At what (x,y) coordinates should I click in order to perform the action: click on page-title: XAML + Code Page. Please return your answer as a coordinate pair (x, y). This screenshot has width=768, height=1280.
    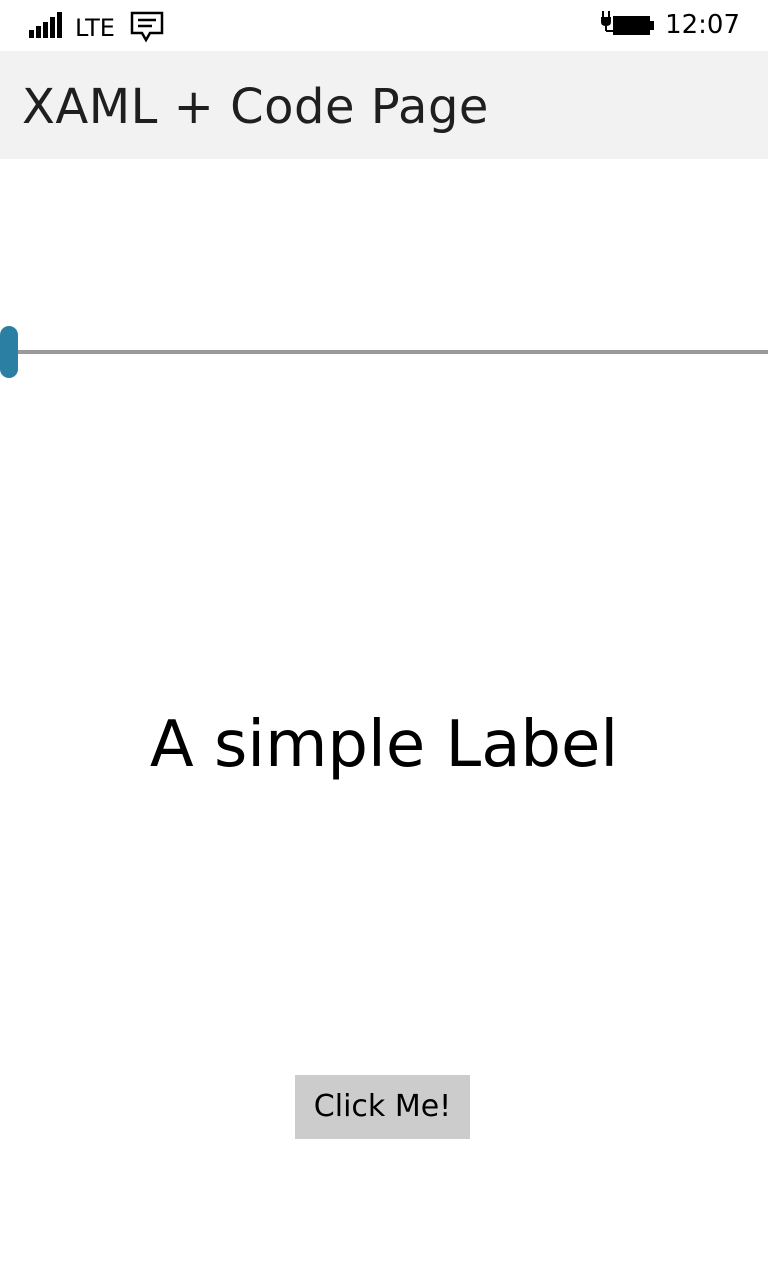
    Looking at the image, I should click on (255, 107).